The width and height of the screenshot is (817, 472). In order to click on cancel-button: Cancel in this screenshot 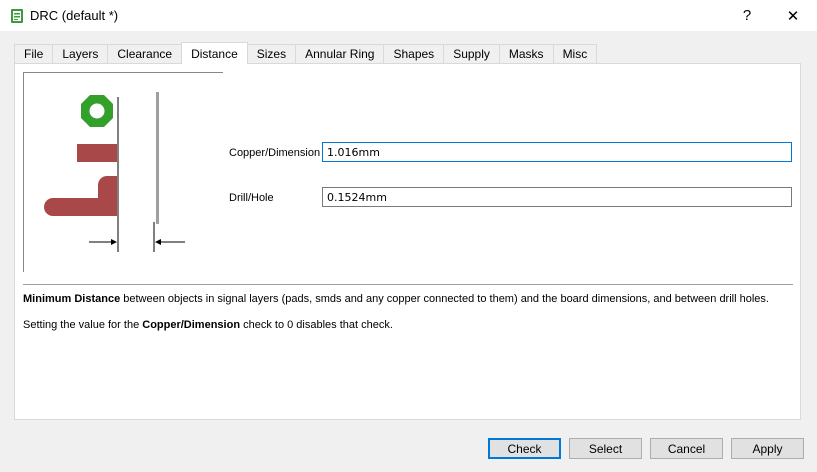, I will do `click(686, 448)`.